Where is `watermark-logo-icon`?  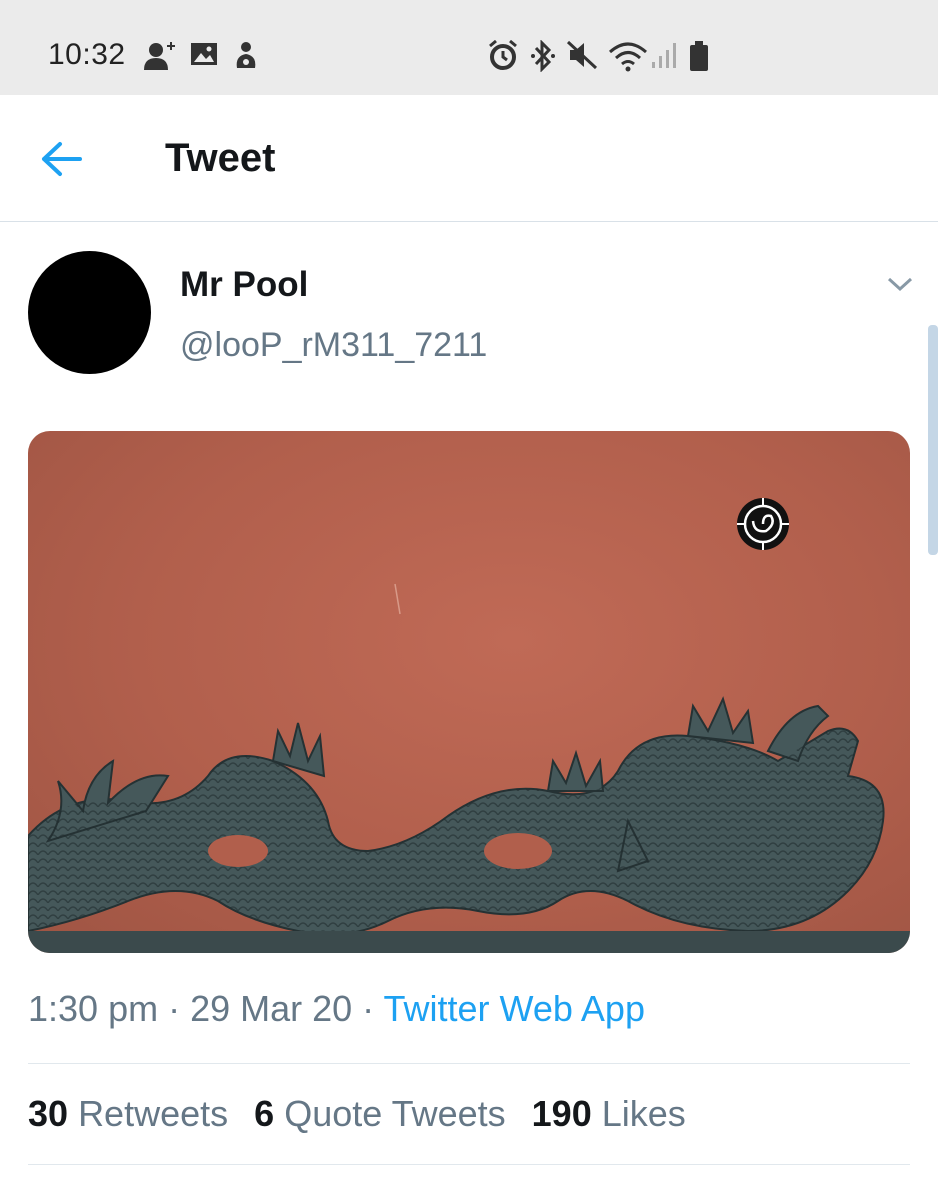 watermark-logo-icon is located at coordinates (763, 524).